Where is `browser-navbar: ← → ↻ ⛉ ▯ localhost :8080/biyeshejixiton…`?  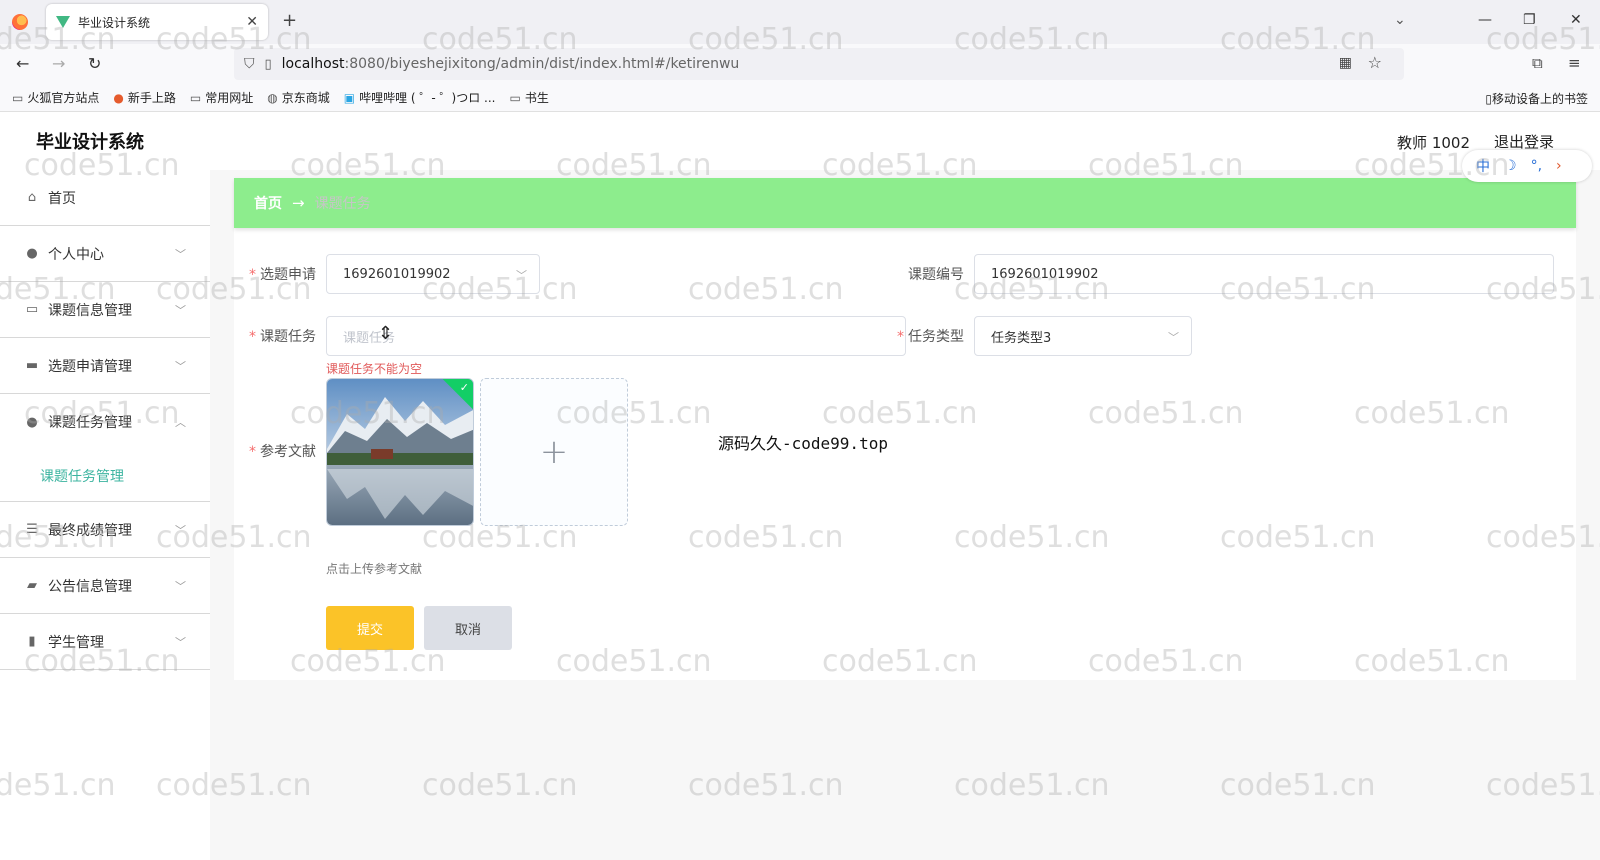 browser-navbar: ← → ↻ ⛉ ▯ localhost :8080/biyeshejixiton… is located at coordinates (800, 64).